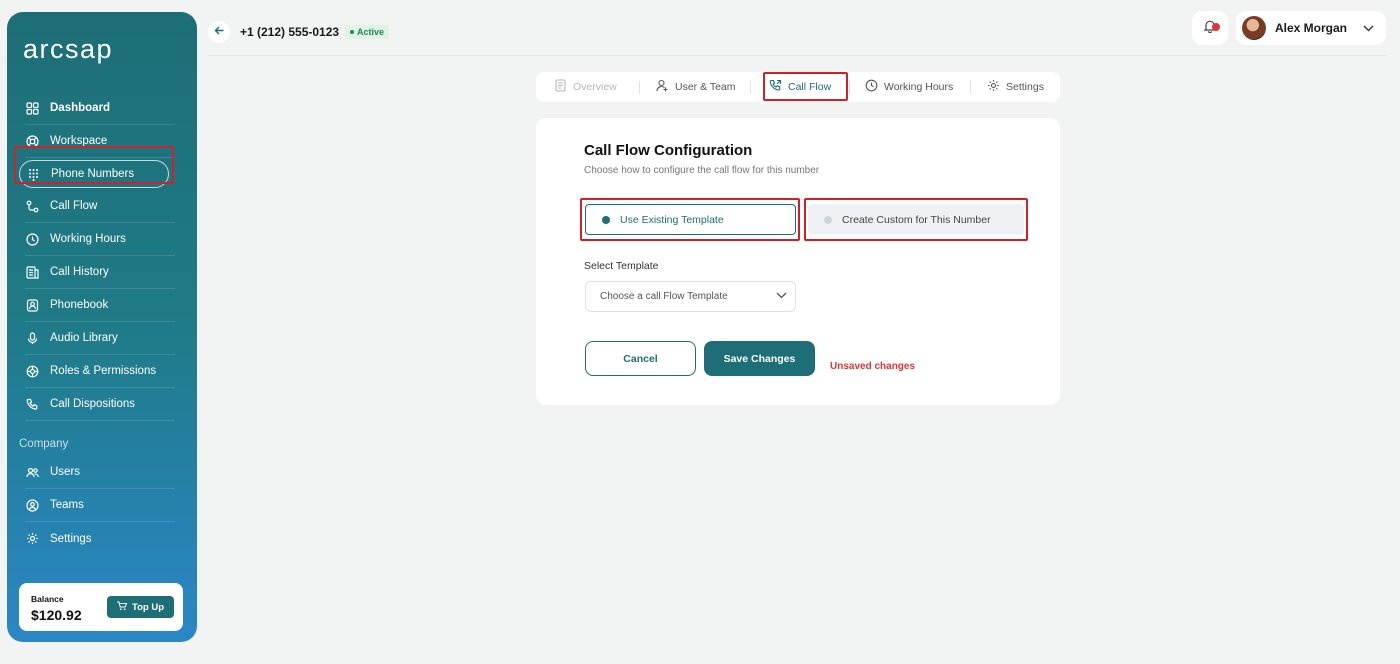 The width and height of the screenshot is (1400, 664). I want to click on user-menu: Alex Morgan, so click(1311, 28).